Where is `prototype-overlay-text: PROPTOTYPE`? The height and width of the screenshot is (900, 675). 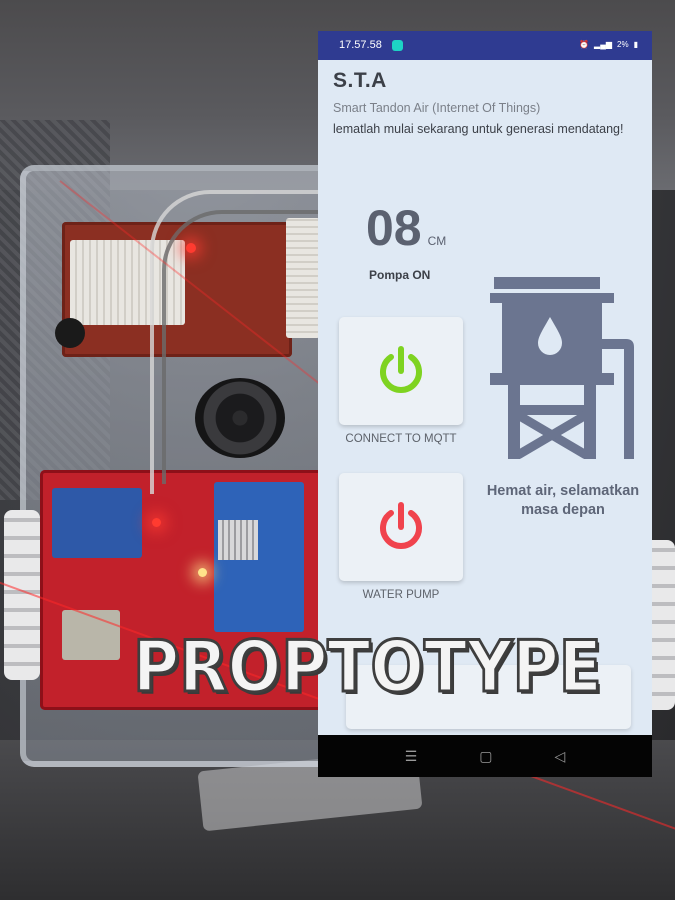
prototype-overlay-text: PROPTOTYPE is located at coordinates (367, 667).